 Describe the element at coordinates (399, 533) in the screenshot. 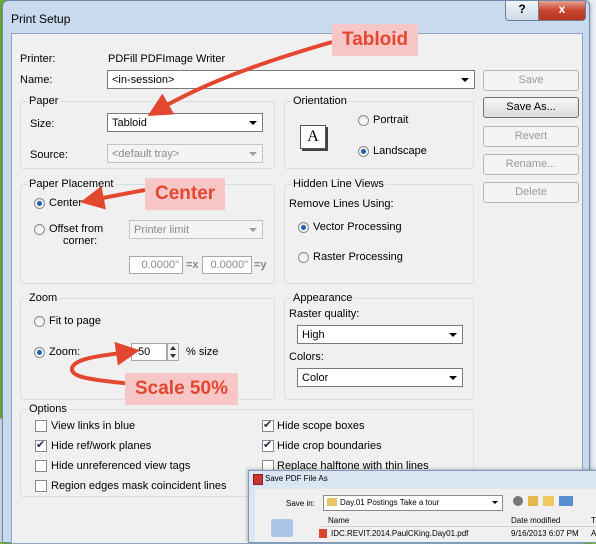

I see `file-row-name: IDC.REVIT.2014.PaulCKing.Day01.pdf` at that location.